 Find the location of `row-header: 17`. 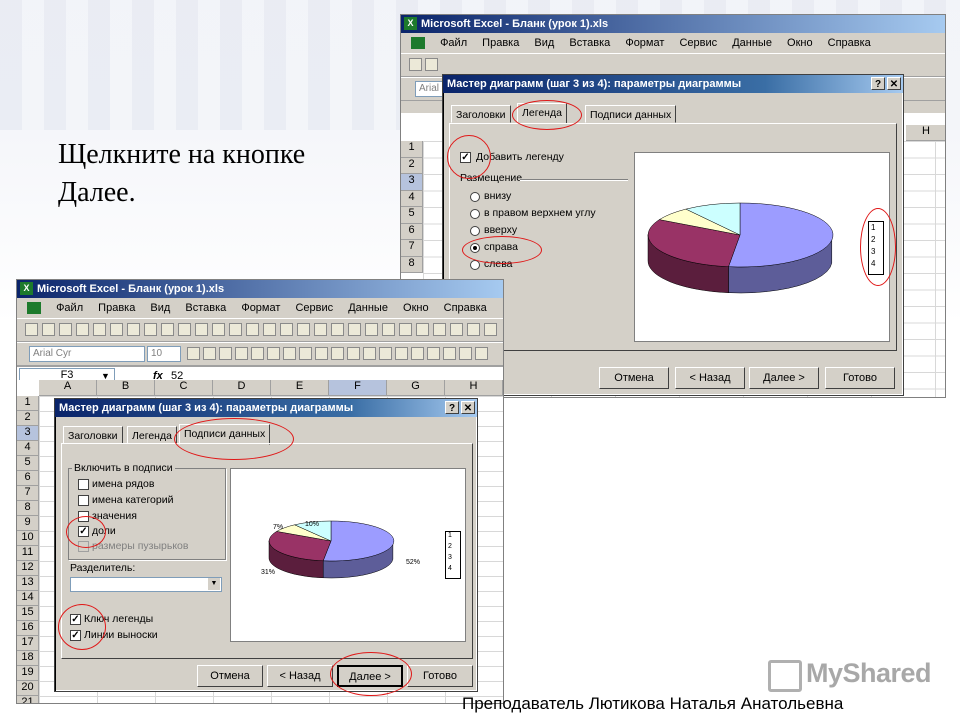

row-header: 17 is located at coordinates (28, 643).